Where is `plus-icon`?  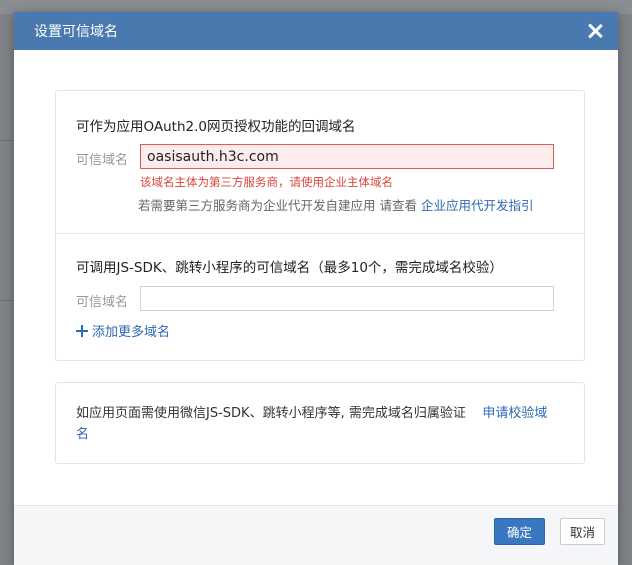
plus-icon is located at coordinates (82, 330).